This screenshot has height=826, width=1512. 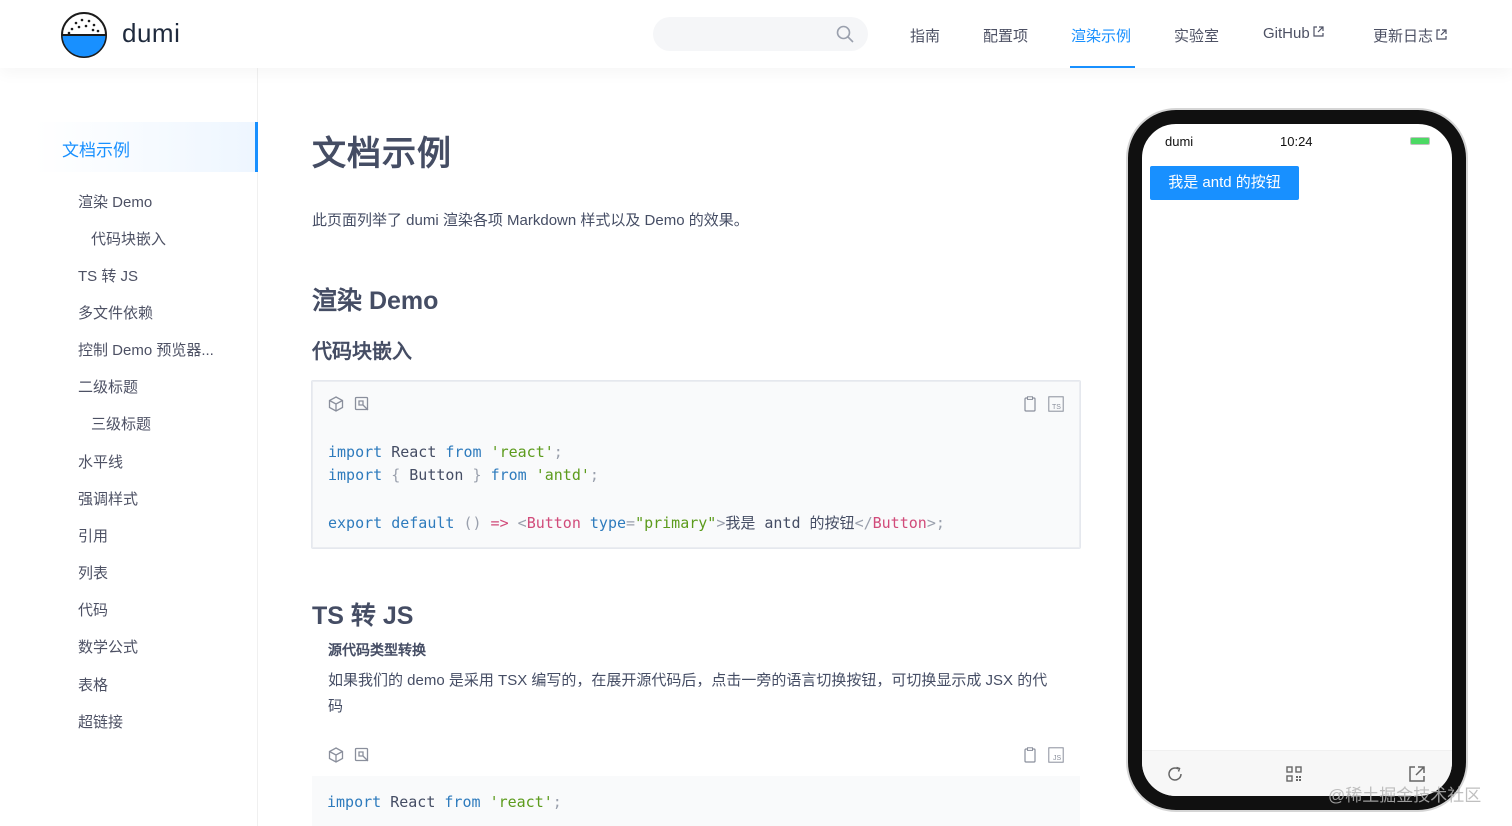 I want to click on watermark-text: @稀土掘金技术社区, so click(x=1405, y=795).